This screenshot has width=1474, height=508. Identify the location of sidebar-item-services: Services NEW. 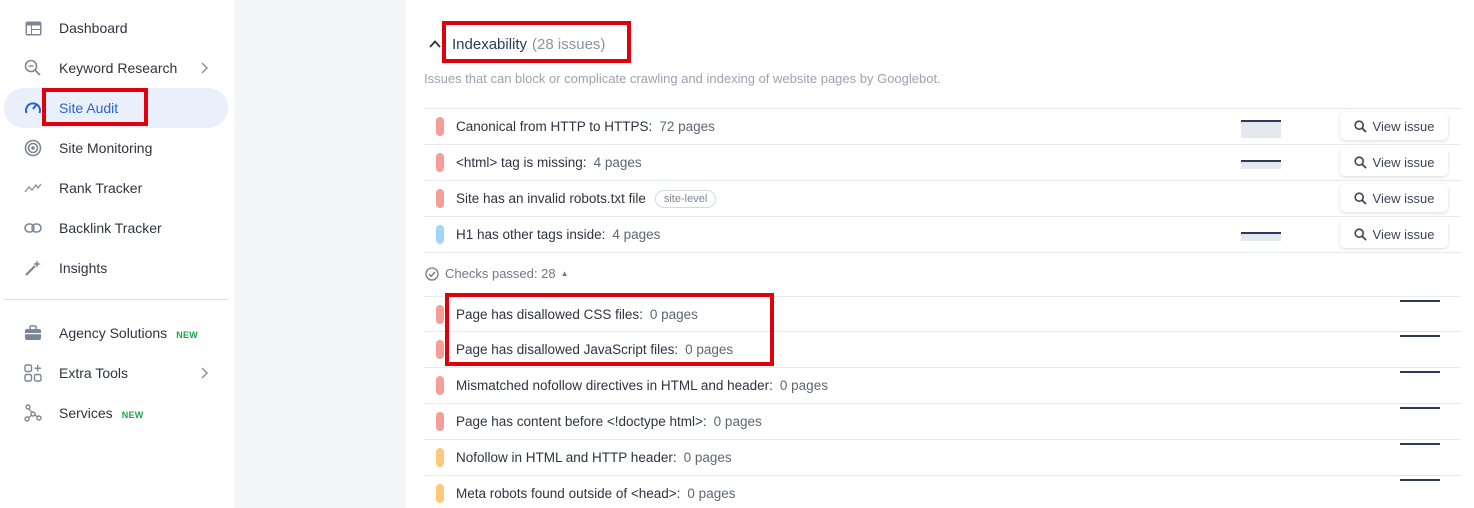
(116, 413).